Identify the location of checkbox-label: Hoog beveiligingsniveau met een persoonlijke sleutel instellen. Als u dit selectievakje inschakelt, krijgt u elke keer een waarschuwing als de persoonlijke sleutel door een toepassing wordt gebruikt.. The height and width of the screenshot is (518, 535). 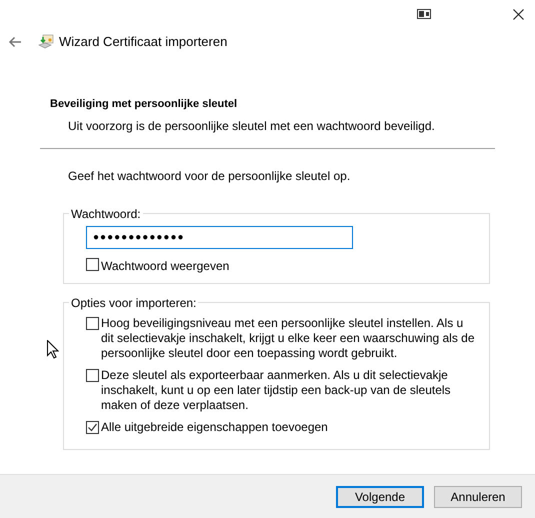
(290, 338).